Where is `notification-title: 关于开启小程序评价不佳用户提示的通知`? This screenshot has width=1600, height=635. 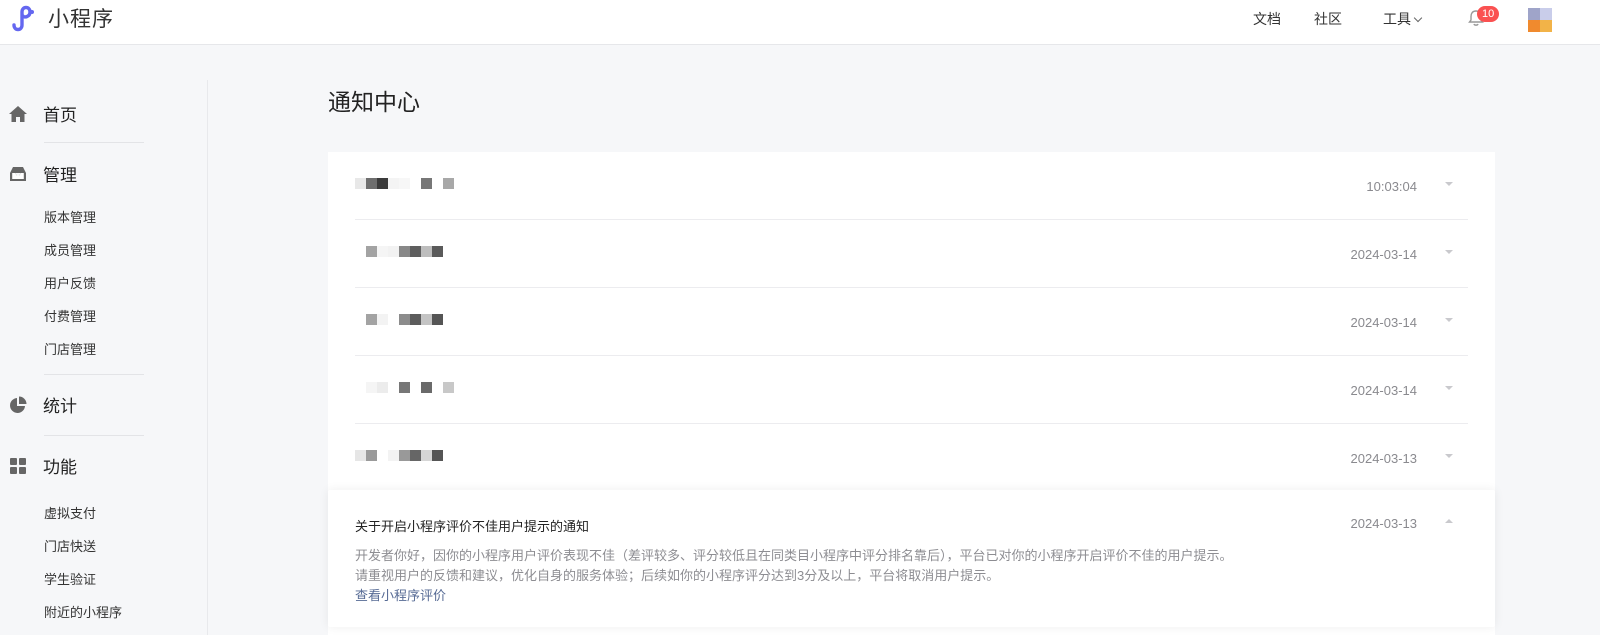 notification-title: 关于开启小程序评价不佳用户提示的通知 is located at coordinates (472, 526).